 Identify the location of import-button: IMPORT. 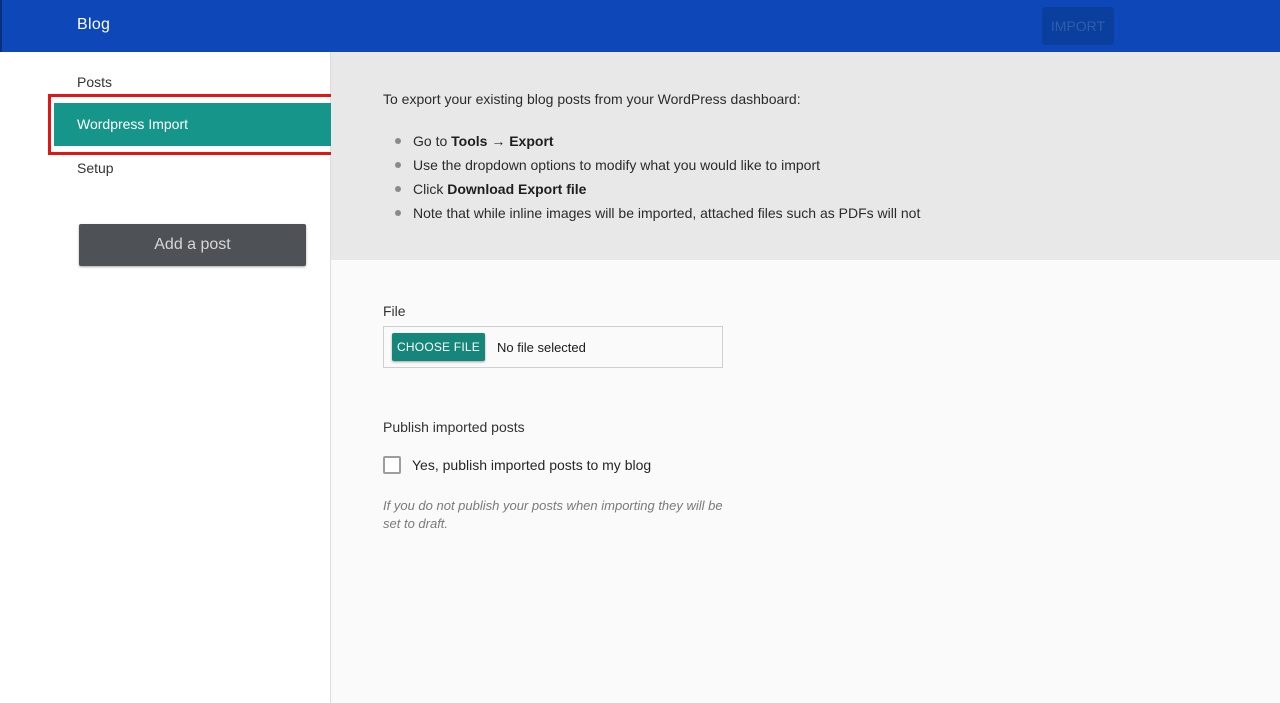
(1078, 26).